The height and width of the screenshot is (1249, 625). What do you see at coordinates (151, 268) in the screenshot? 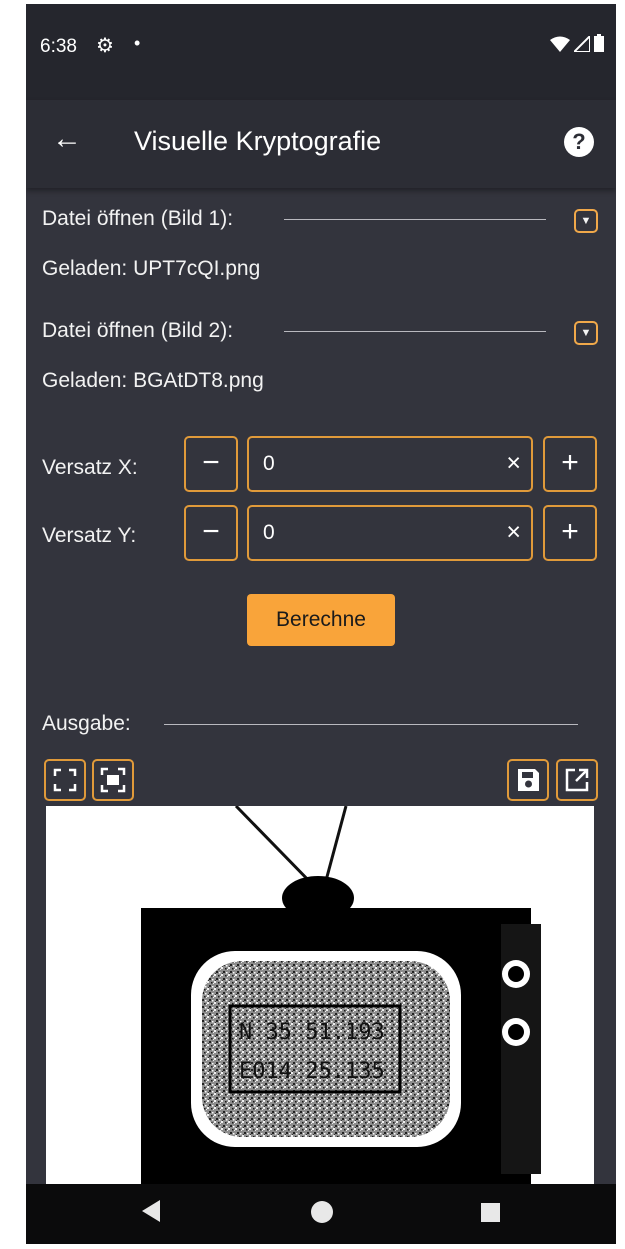
I see `file1-loaded-status: Geladen: UPT7cQI.png` at bounding box center [151, 268].